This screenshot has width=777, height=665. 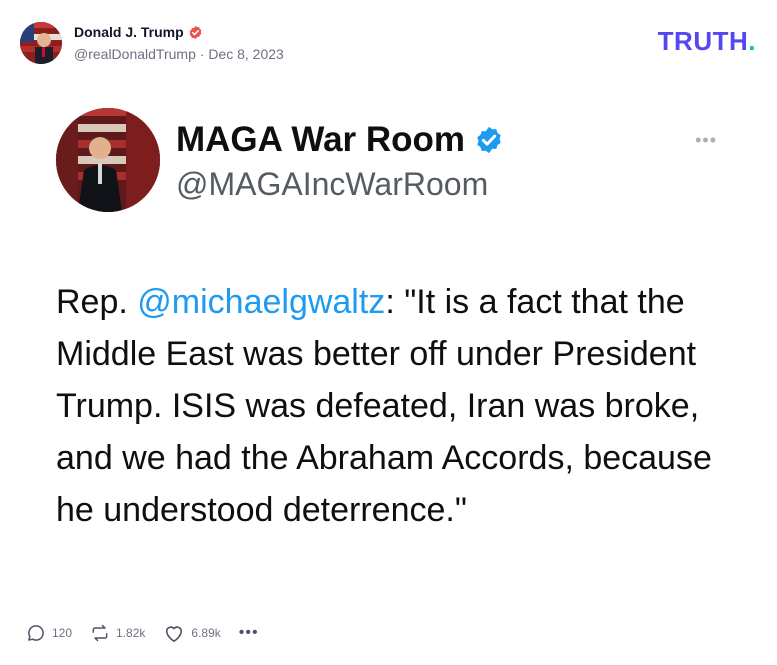 I want to click on repost-count: 1.82k, so click(x=131, y=633).